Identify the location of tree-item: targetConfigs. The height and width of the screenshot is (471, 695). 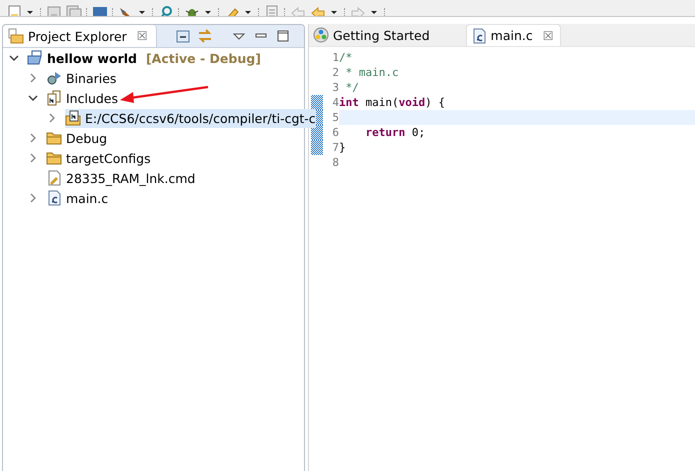
(99, 158).